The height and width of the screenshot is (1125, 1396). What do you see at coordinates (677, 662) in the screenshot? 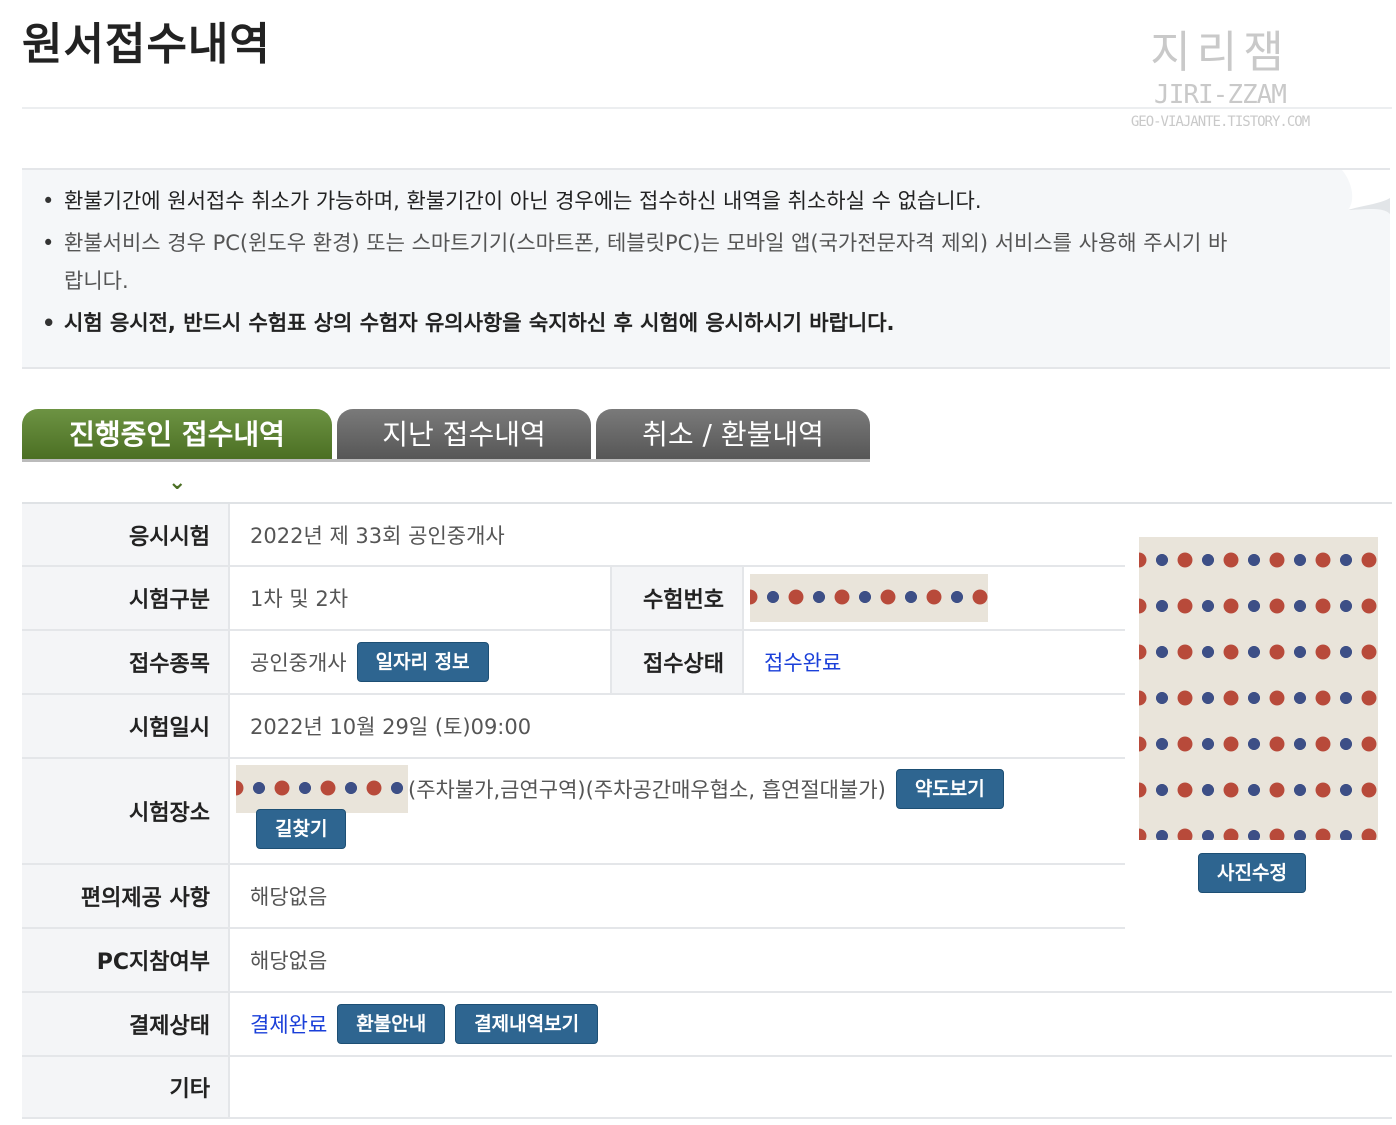
I see `label-status: 접수상태` at bounding box center [677, 662].